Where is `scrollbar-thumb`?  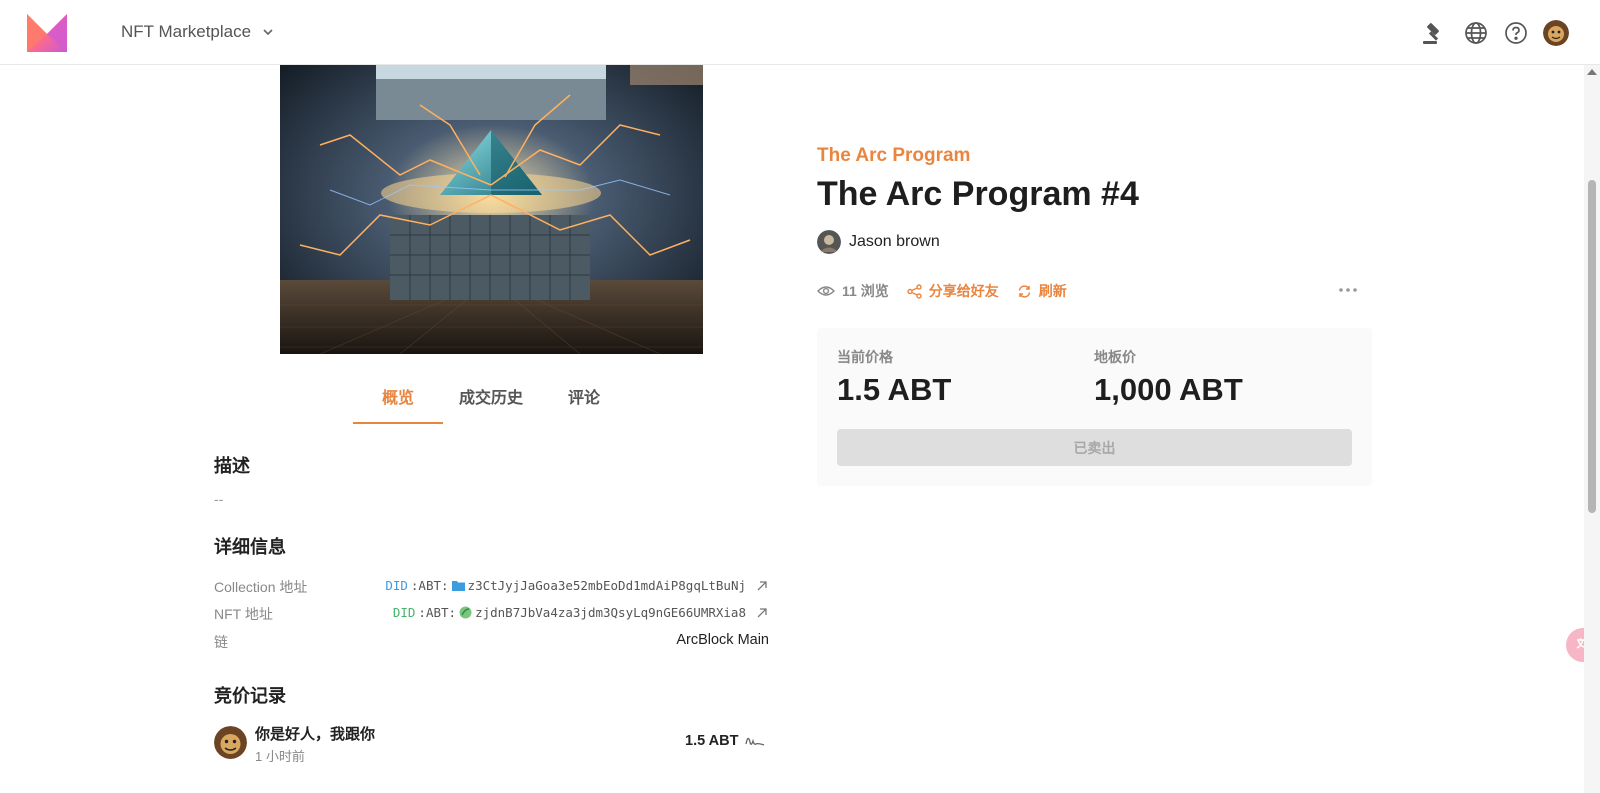
scrollbar-thumb is located at coordinates (1592, 346).